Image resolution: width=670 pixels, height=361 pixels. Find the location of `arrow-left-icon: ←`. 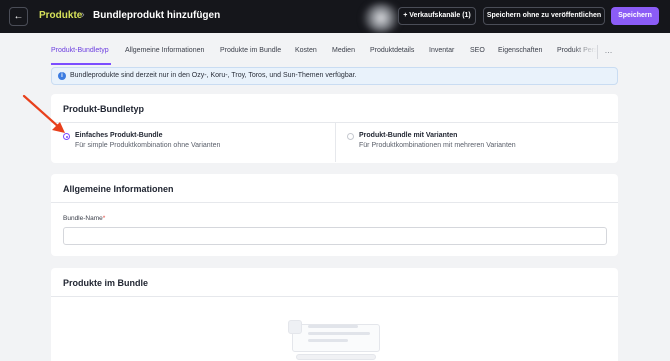

arrow-left-icon: ← is located at coordinates (18, 16).